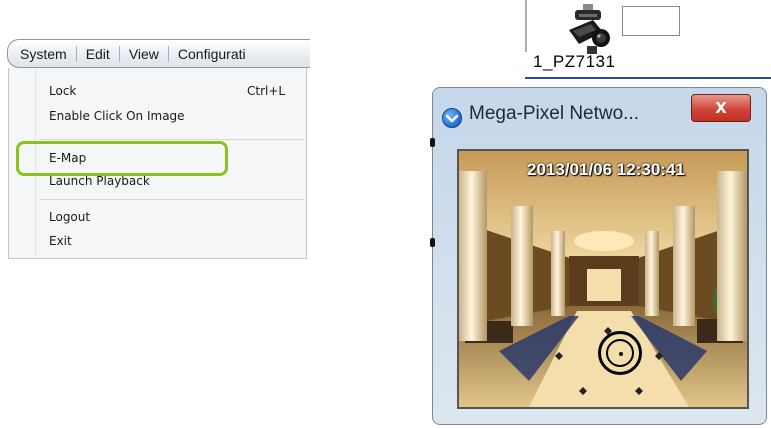 This screenshot has height=428, width=771. I want to click on menu-item-exit: Exit, so click(60, 241).